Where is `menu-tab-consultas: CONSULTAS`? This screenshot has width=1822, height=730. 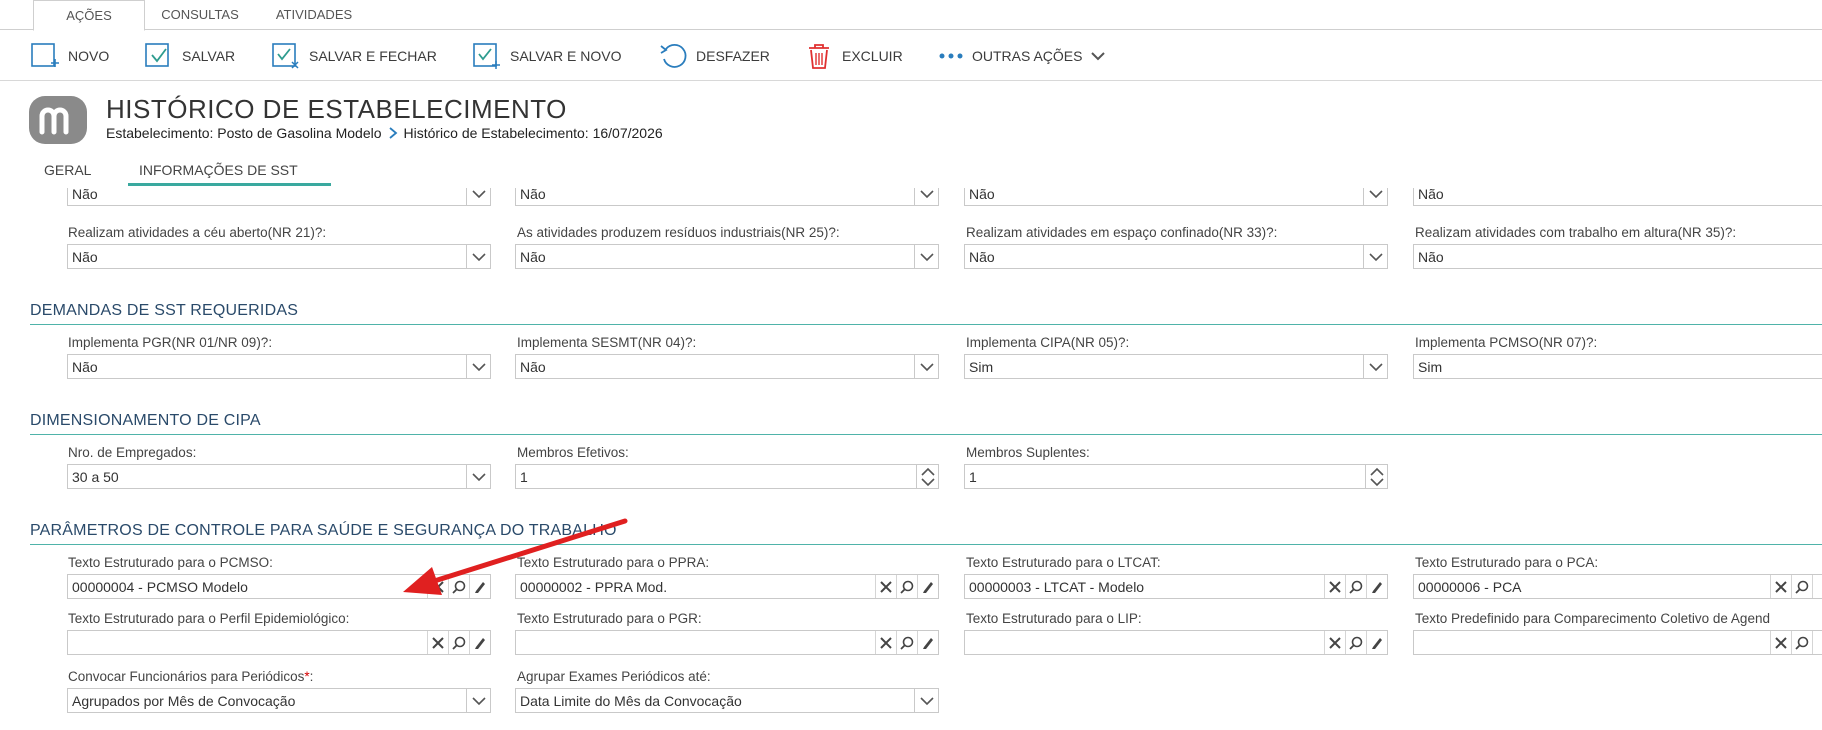 menu-tab-consultas: CONSULTAS is located at coordinates (200, 15).